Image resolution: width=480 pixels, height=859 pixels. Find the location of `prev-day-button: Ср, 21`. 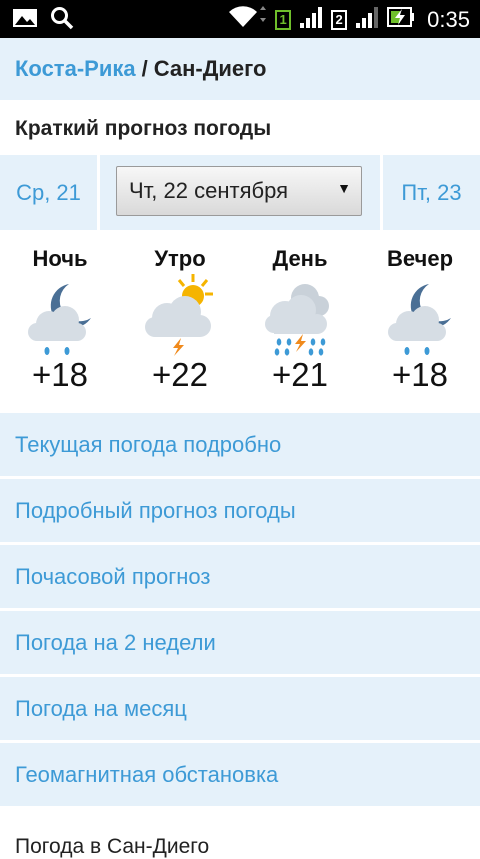

prev-day-button: Ср, 21 is located at coordinates (48, 192).